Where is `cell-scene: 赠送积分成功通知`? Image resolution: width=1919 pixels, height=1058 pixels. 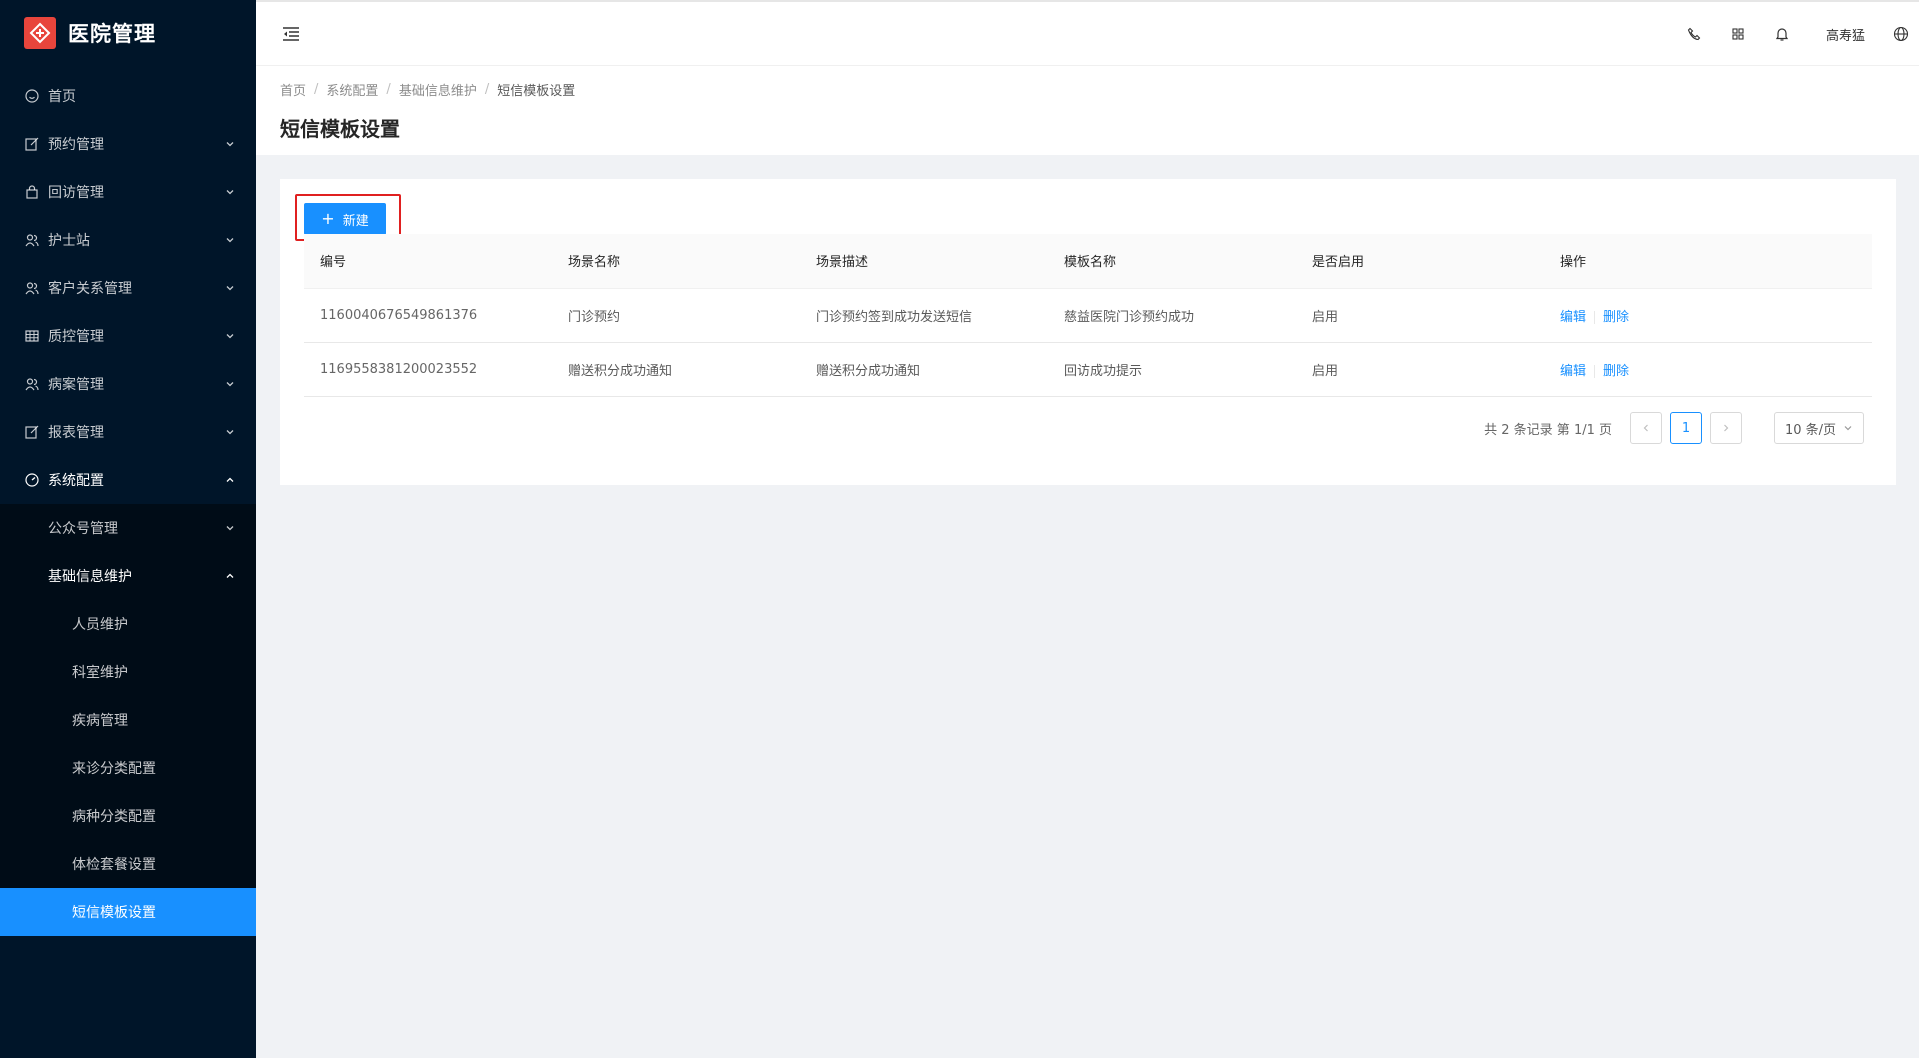
cell-scene: 赠送积分成功通知 is located at coordinates (676, 369).